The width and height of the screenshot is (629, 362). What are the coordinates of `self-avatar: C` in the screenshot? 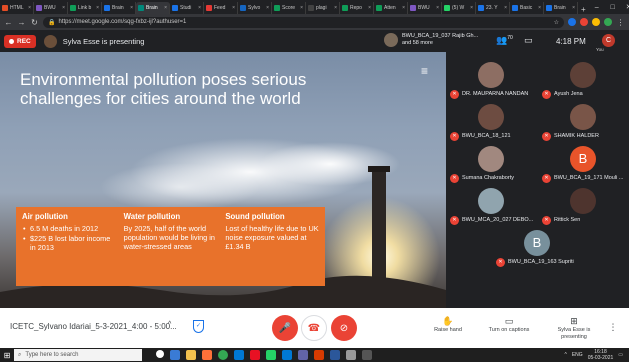 It's located at (608, 40).